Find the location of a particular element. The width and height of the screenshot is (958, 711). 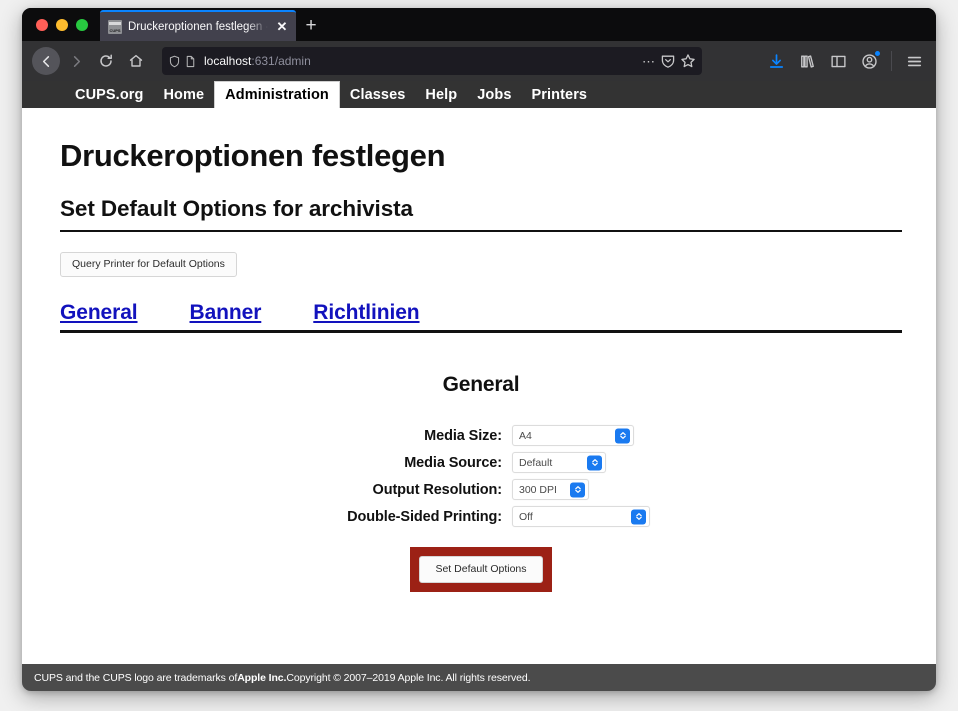

pocket-icon is located at coordinates (668, 61).